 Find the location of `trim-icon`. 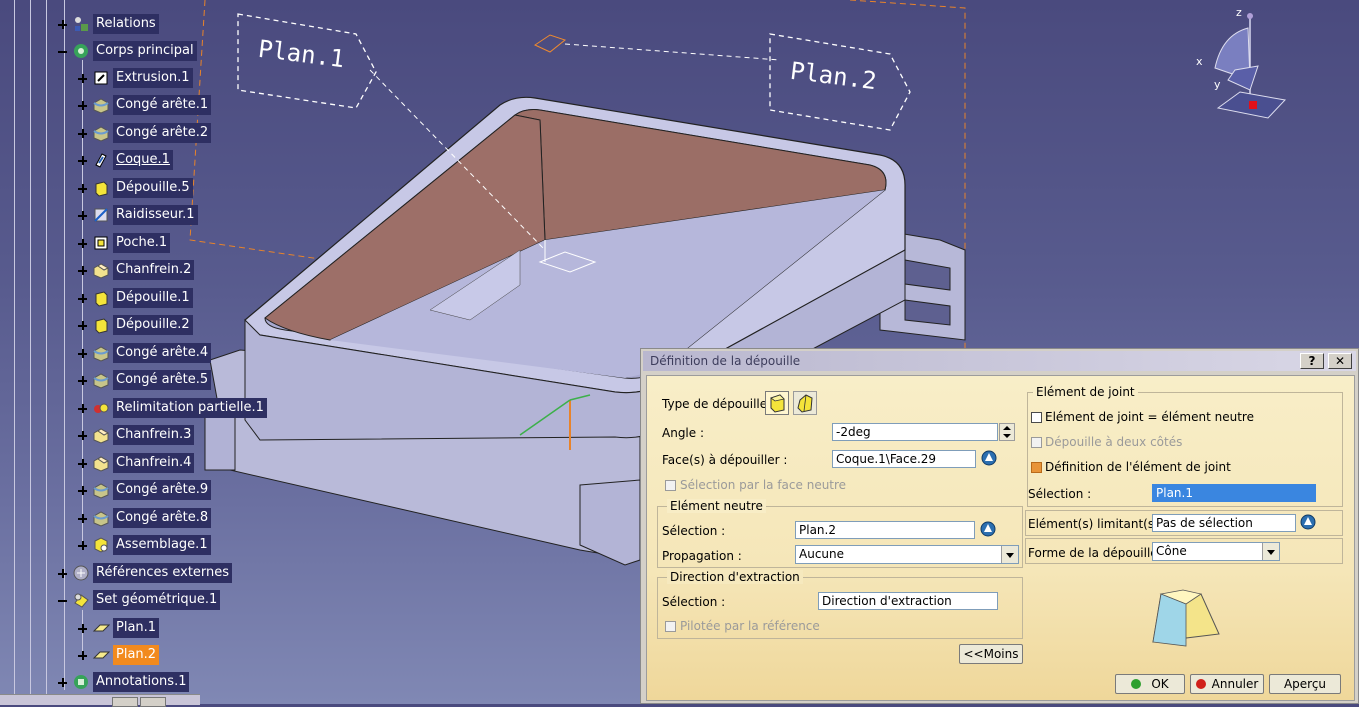

trim-icon is located at coordinates (101, 408).